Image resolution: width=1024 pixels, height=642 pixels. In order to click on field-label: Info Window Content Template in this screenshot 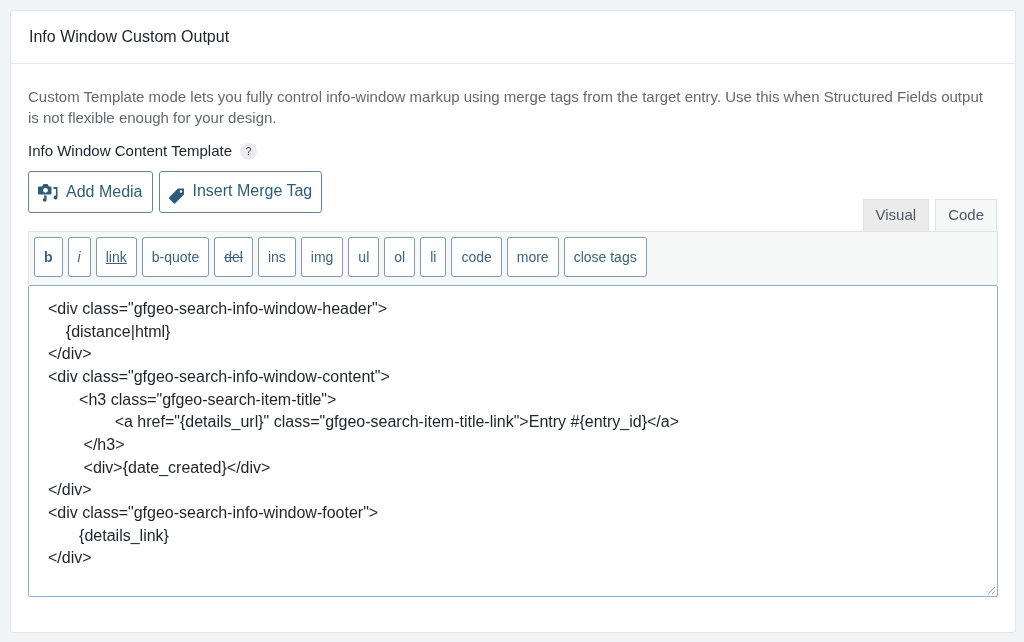, I will do `click(130, 150)`.